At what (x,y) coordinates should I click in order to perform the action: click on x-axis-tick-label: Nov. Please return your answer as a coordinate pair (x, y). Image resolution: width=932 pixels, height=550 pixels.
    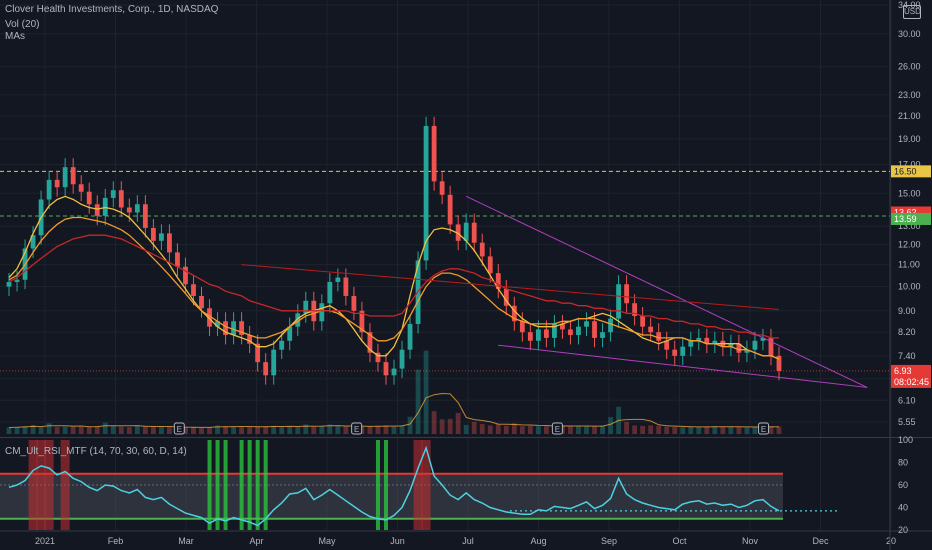
    Looking at the image, I should click on (750, 541).